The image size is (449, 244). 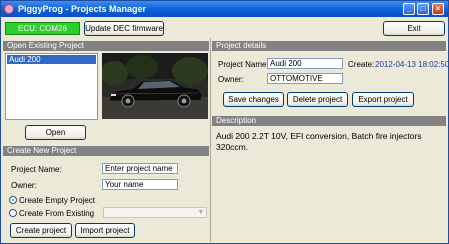 I want to click on create-from-existing-radio, so click(x=13, y=213).